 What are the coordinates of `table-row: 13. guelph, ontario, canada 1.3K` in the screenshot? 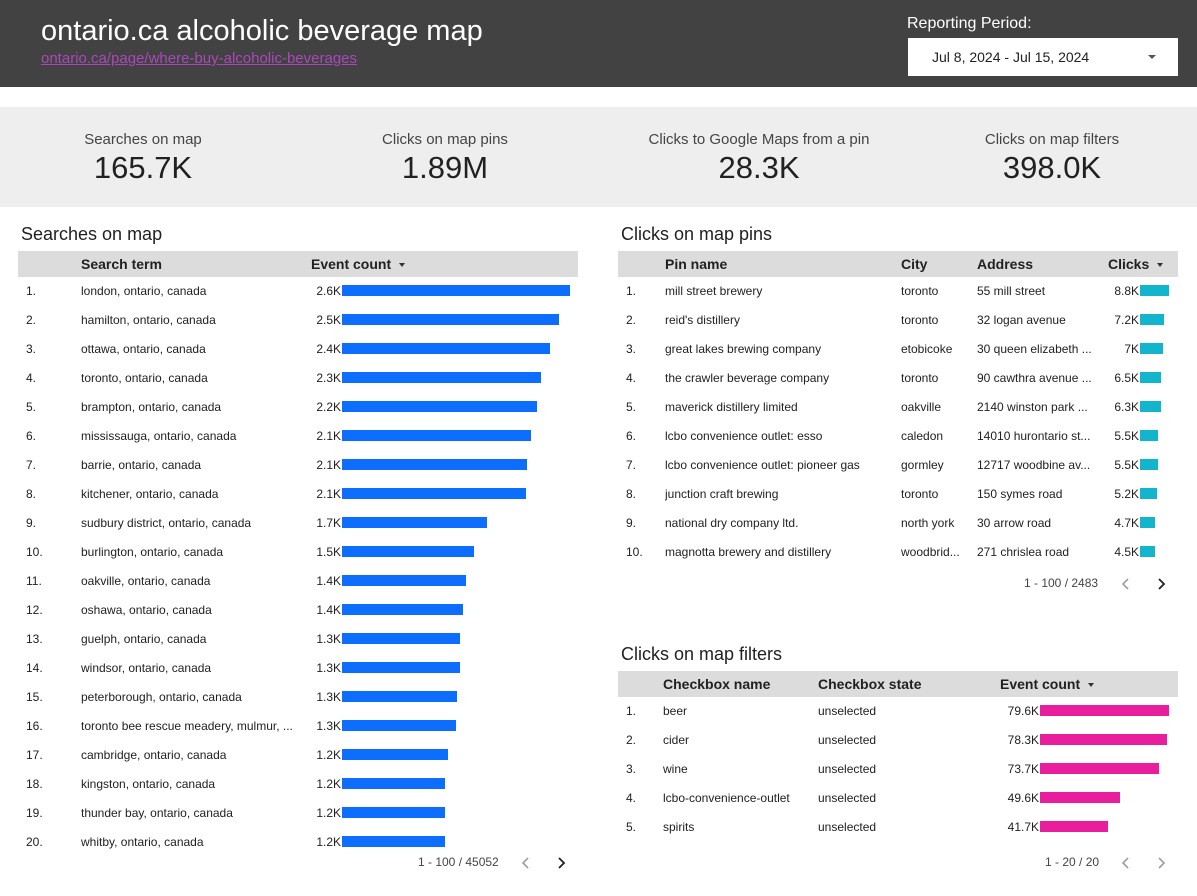 It's located at (298, 639).